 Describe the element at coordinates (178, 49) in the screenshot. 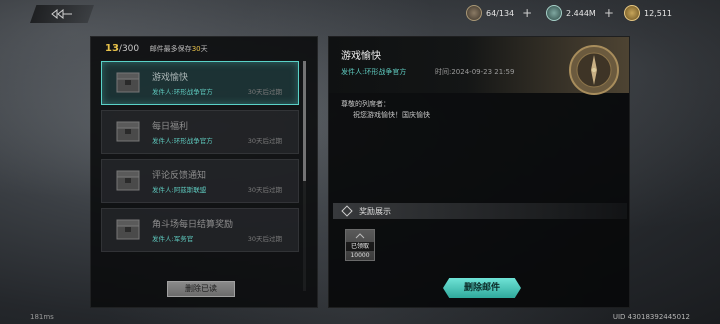

I see `mail-retention-note: 邮件最多保存30天` at that location.